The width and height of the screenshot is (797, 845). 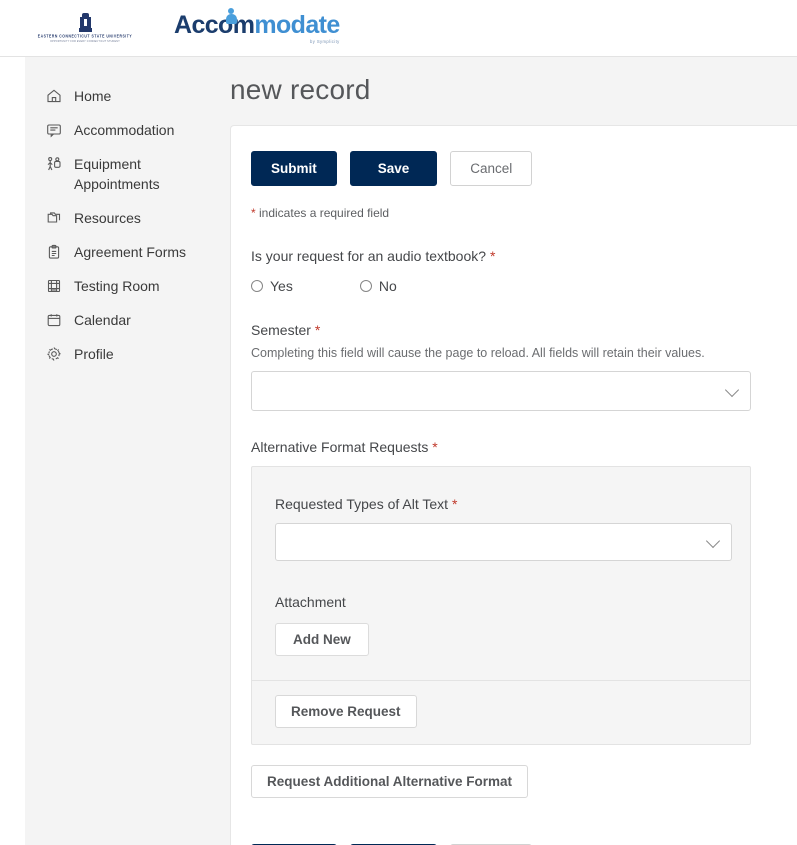 I want to click on semester-label-text: Semester, so click(x=281, y=330).